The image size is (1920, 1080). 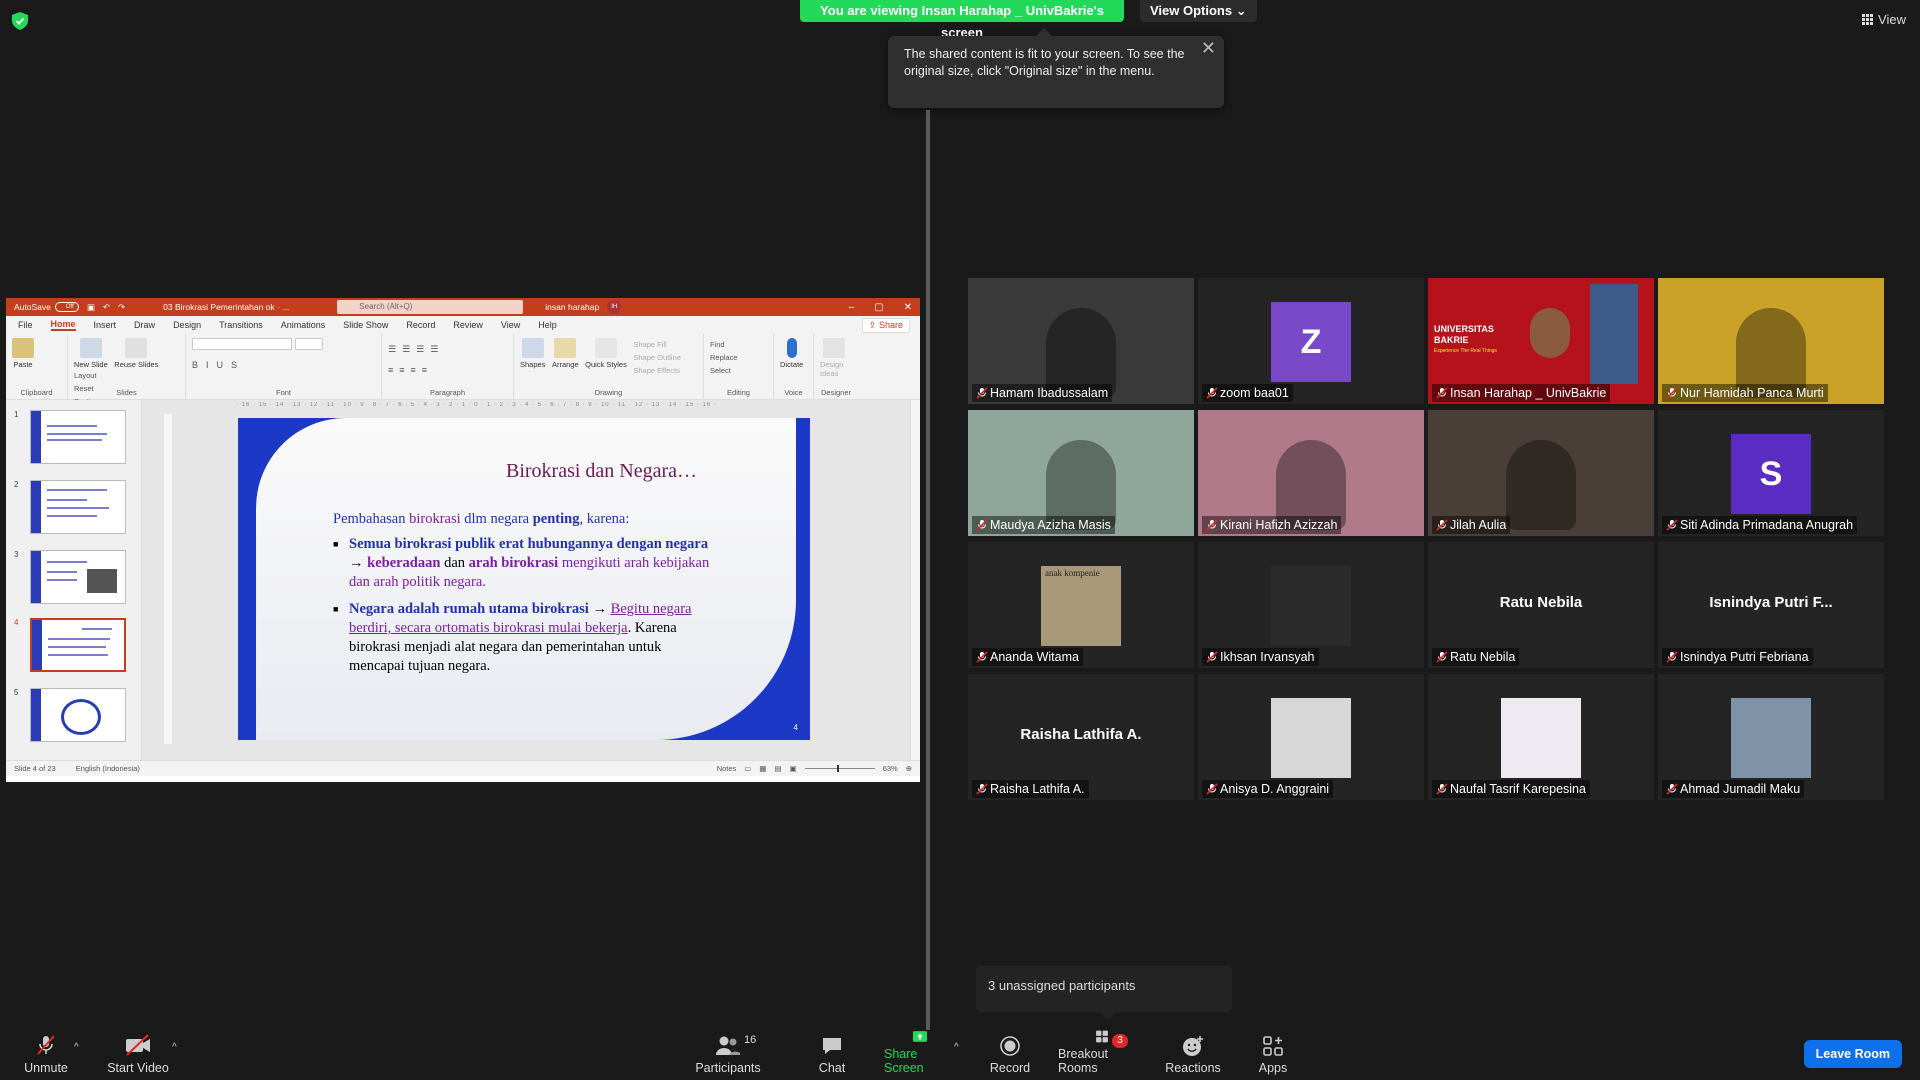 I want to click on view-layout-button: View, so click(x=1884, y=19).